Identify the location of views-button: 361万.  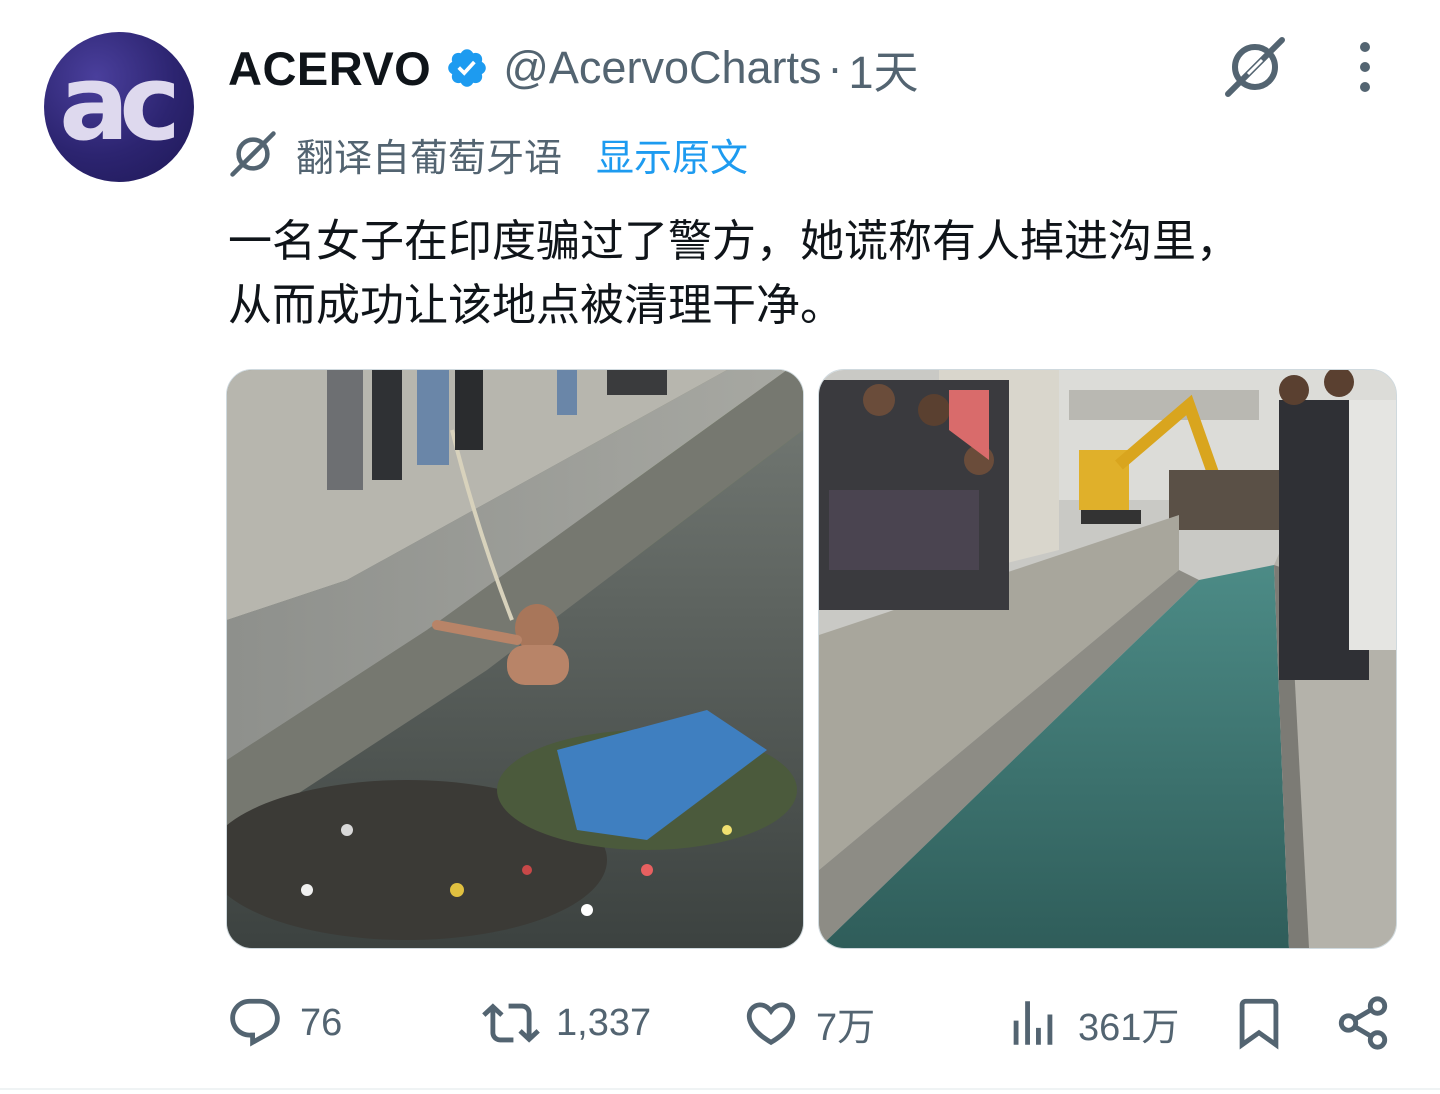
(1091, 1023).